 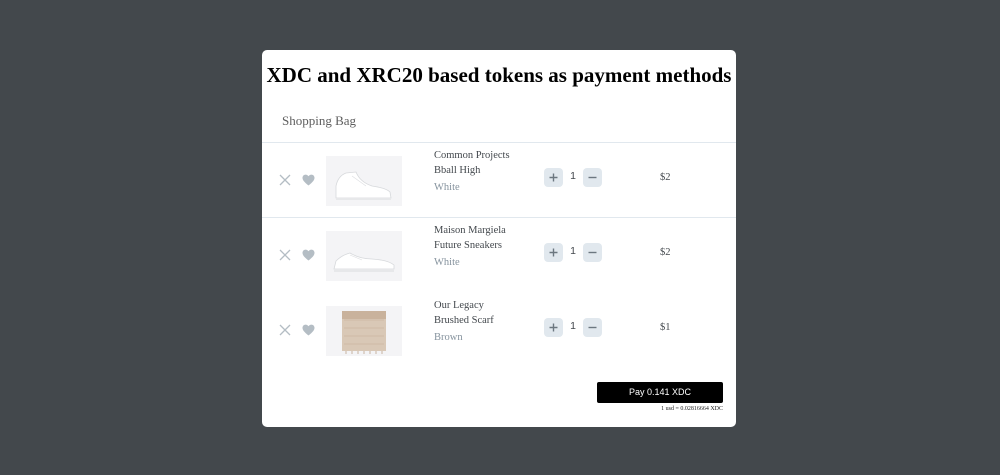 I want to click on item-description: Maison Margiela Future Sneakers White, so click(x=474, y=247).